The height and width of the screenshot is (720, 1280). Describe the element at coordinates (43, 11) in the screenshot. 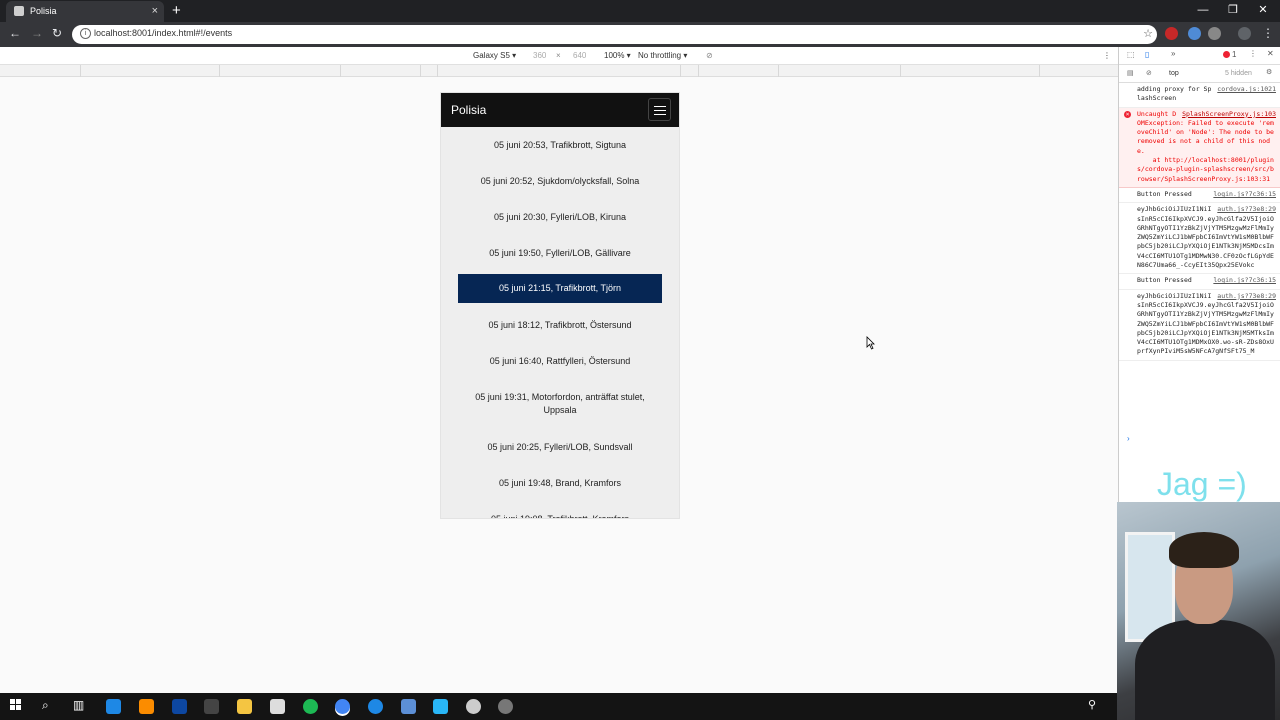

I see `tab-title: Polisia` at that location.